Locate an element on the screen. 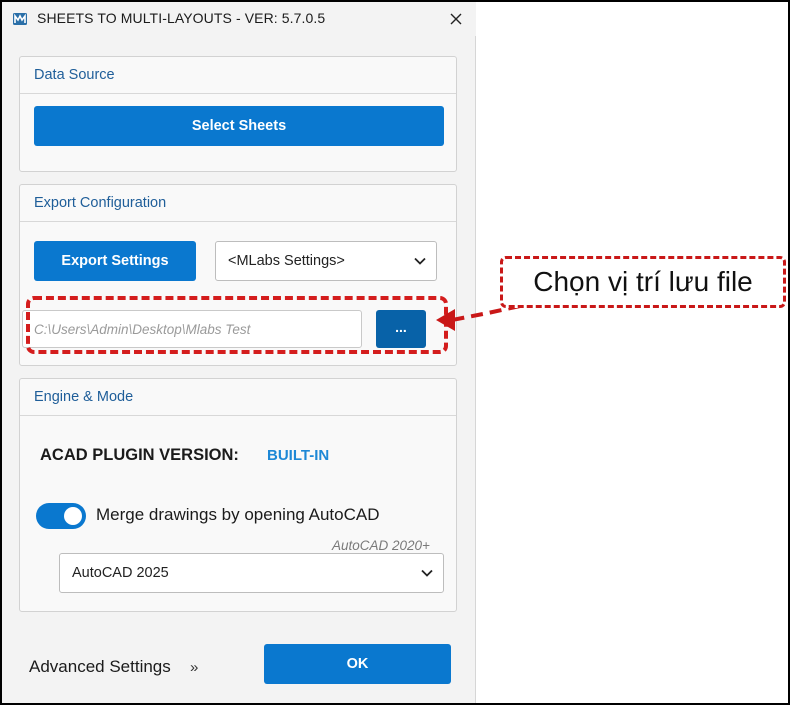  window-title: SHEETS TO MULTI-LAYOUTS - VER: 5.7.0.5 is located at coordinates (181, 18).